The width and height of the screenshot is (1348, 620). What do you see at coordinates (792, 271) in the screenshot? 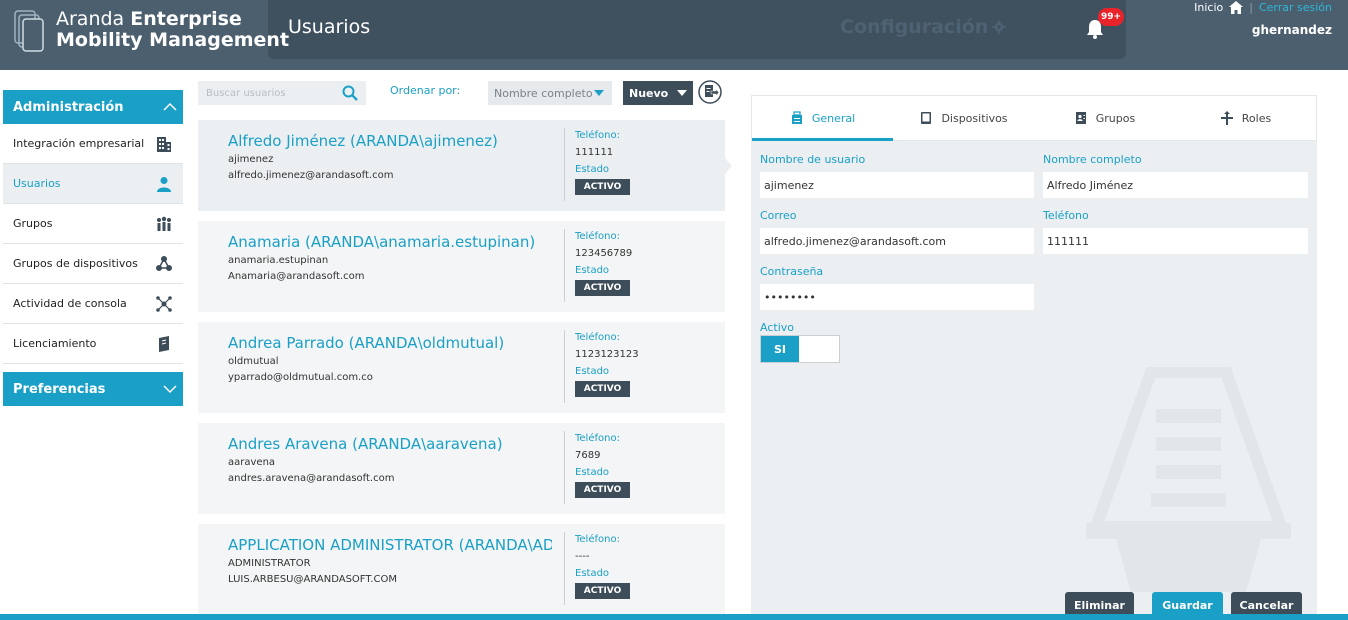
I see `password-label: Contraseña` at bounding box center [792, 271].